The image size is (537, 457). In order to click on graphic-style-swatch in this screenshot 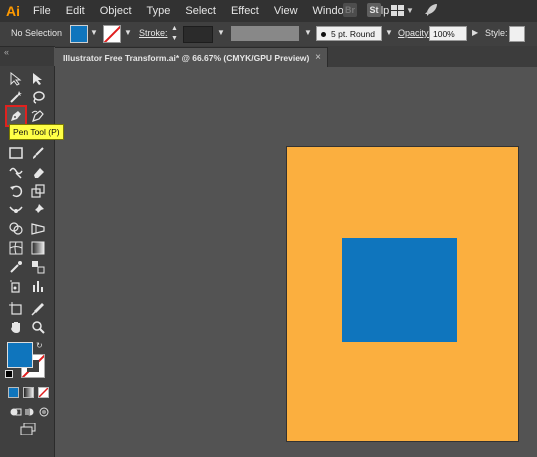, I will do `click(517, 34)`.